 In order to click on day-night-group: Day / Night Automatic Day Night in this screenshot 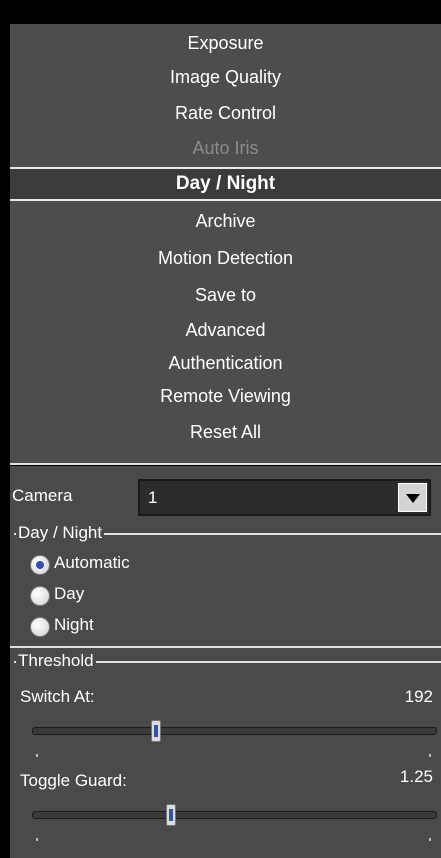, I will do `click(227, 584)`.